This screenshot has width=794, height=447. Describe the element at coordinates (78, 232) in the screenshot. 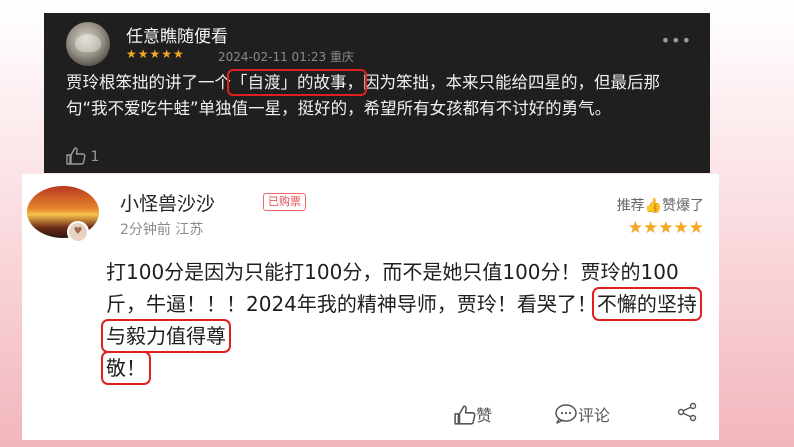

I see `heart-badge-icon: ♥` at that location.